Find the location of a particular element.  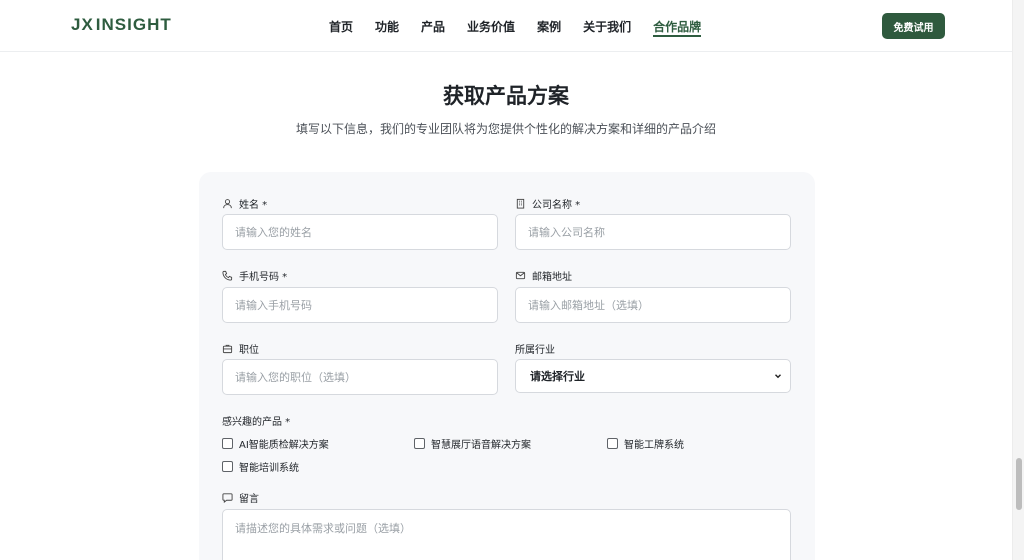

product-option-label: 智能培训系统 is located at coordinates (269, 468).